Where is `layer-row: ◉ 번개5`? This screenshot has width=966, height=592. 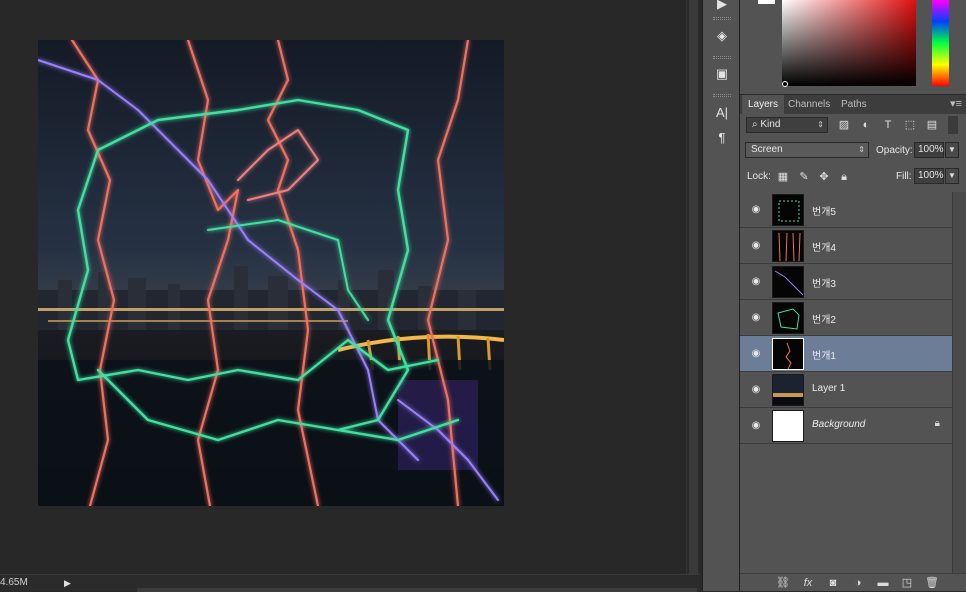 layer-row: ◉ 번개5 is located at coordinates (846, 210).